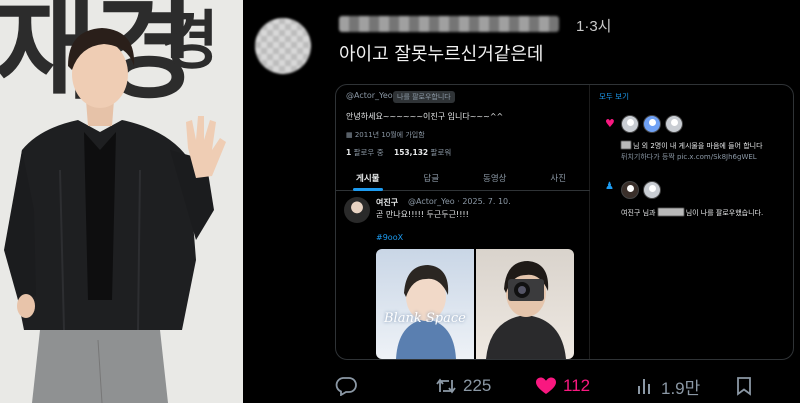 The height and width of the screenshot is (403, 800). I want to click on follow-suffix: 님이 나를 팔로우했습니다., so click(724, 213).